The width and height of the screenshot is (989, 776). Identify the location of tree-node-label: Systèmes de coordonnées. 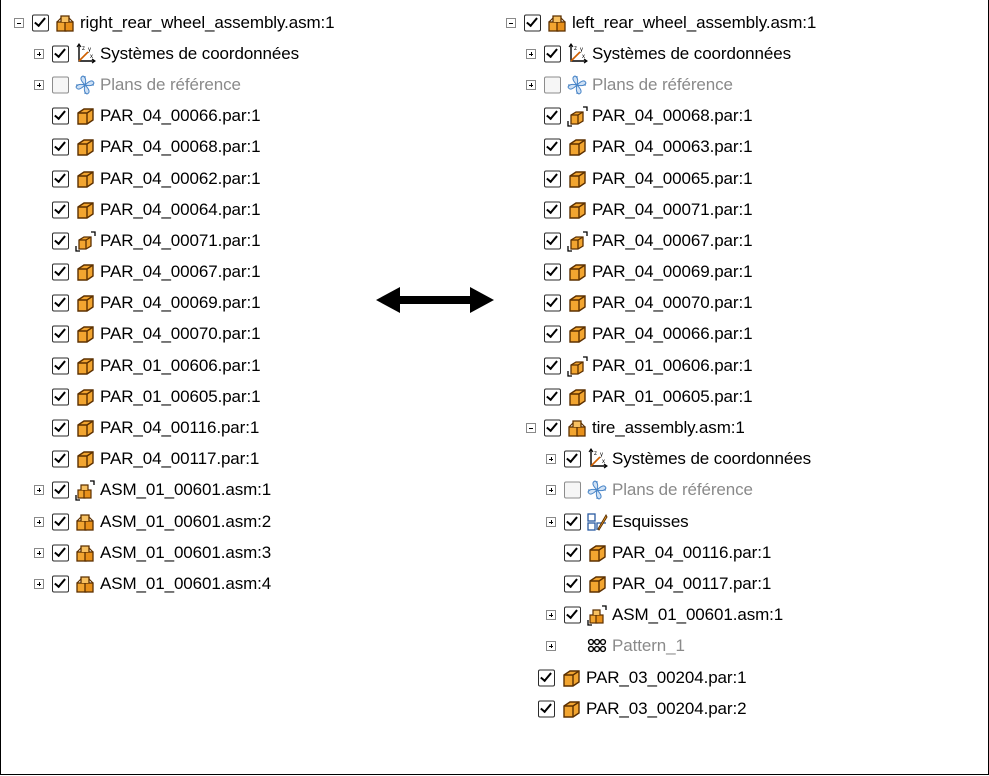
(711, 459).